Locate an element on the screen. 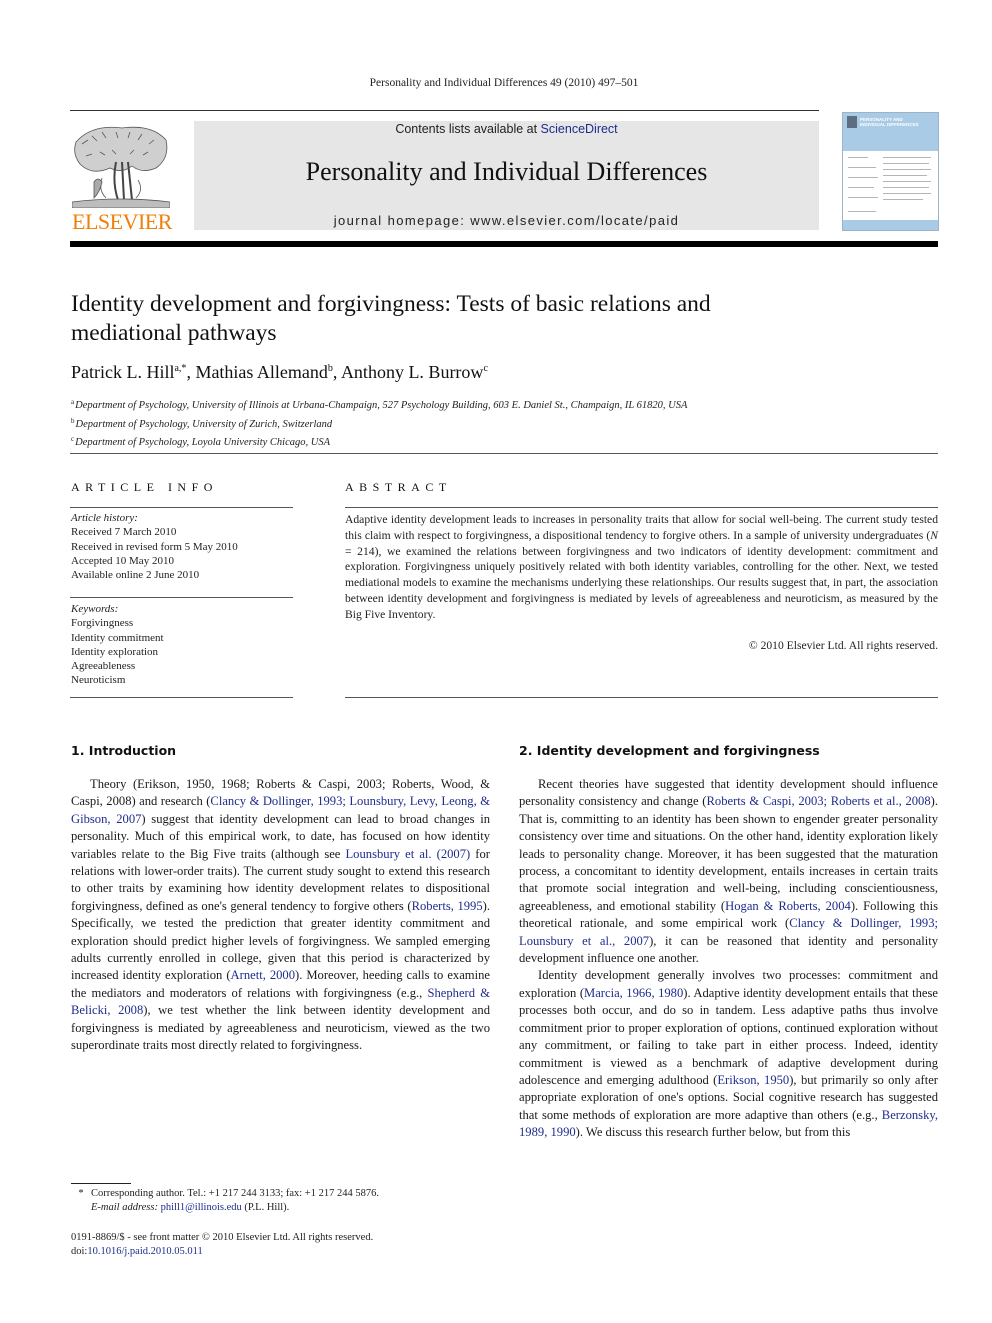  sciencedirect-link: ScienceDirect is located at coordinates (579, 129).